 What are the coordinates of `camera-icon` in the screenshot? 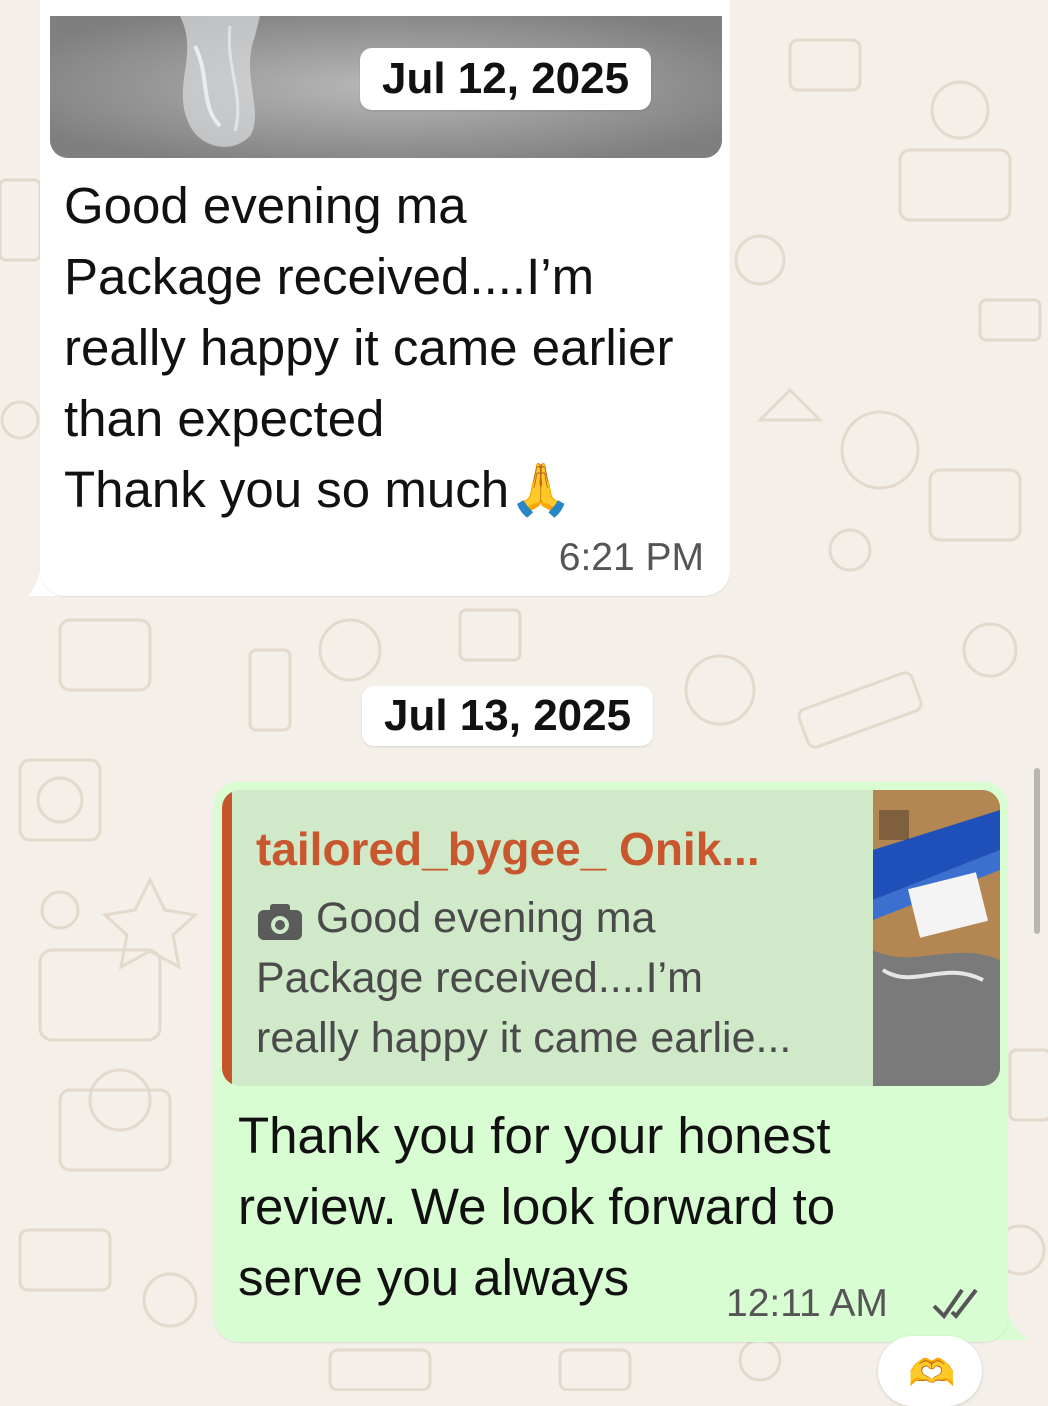 It's located at (280, 922).